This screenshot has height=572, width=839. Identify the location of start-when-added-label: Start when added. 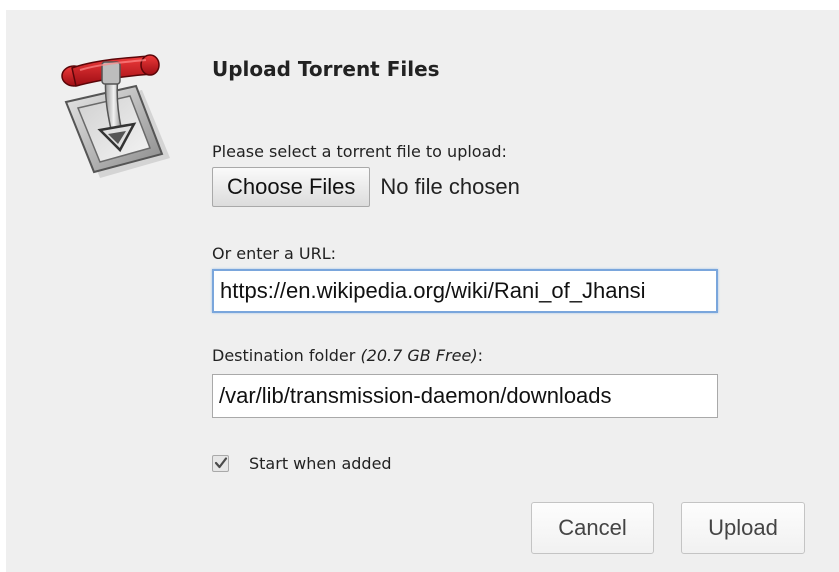
(320, 463).